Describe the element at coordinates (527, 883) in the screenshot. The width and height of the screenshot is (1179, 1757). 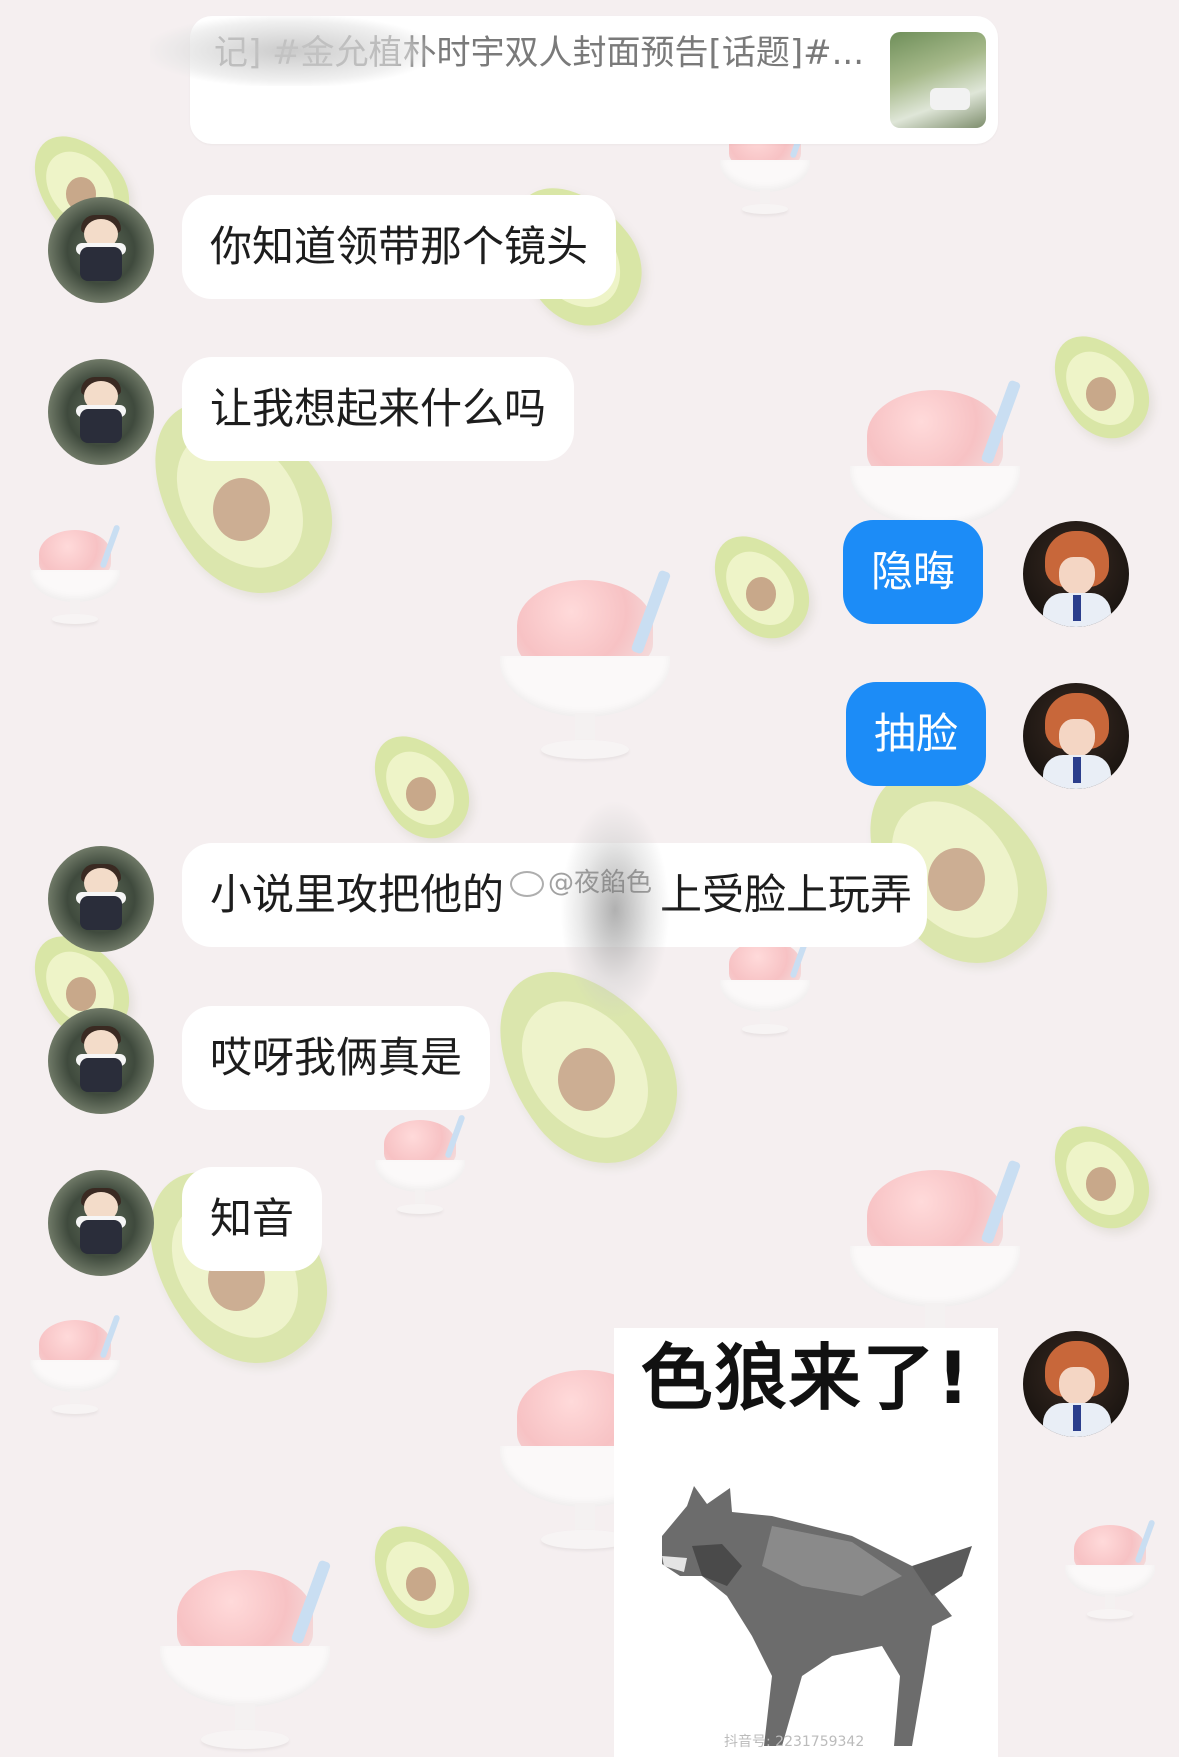
I see `weibo-logo-icon` at that location.